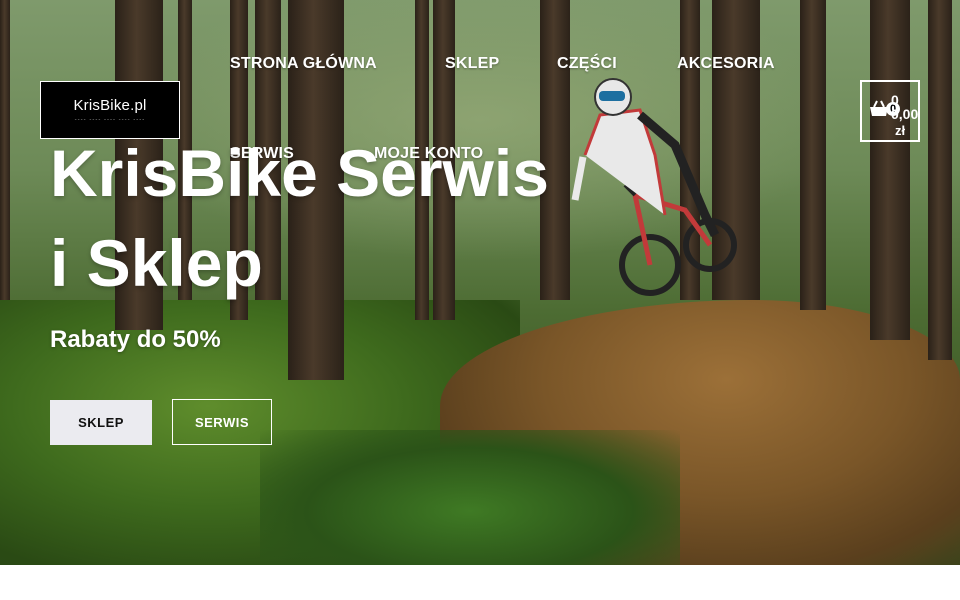 This screenshot has width=960, height=600. Describe the element at coordinates (726, 64) in the screenshot. I see `nav-item-akcesoria: AKCESORIA` at that location.